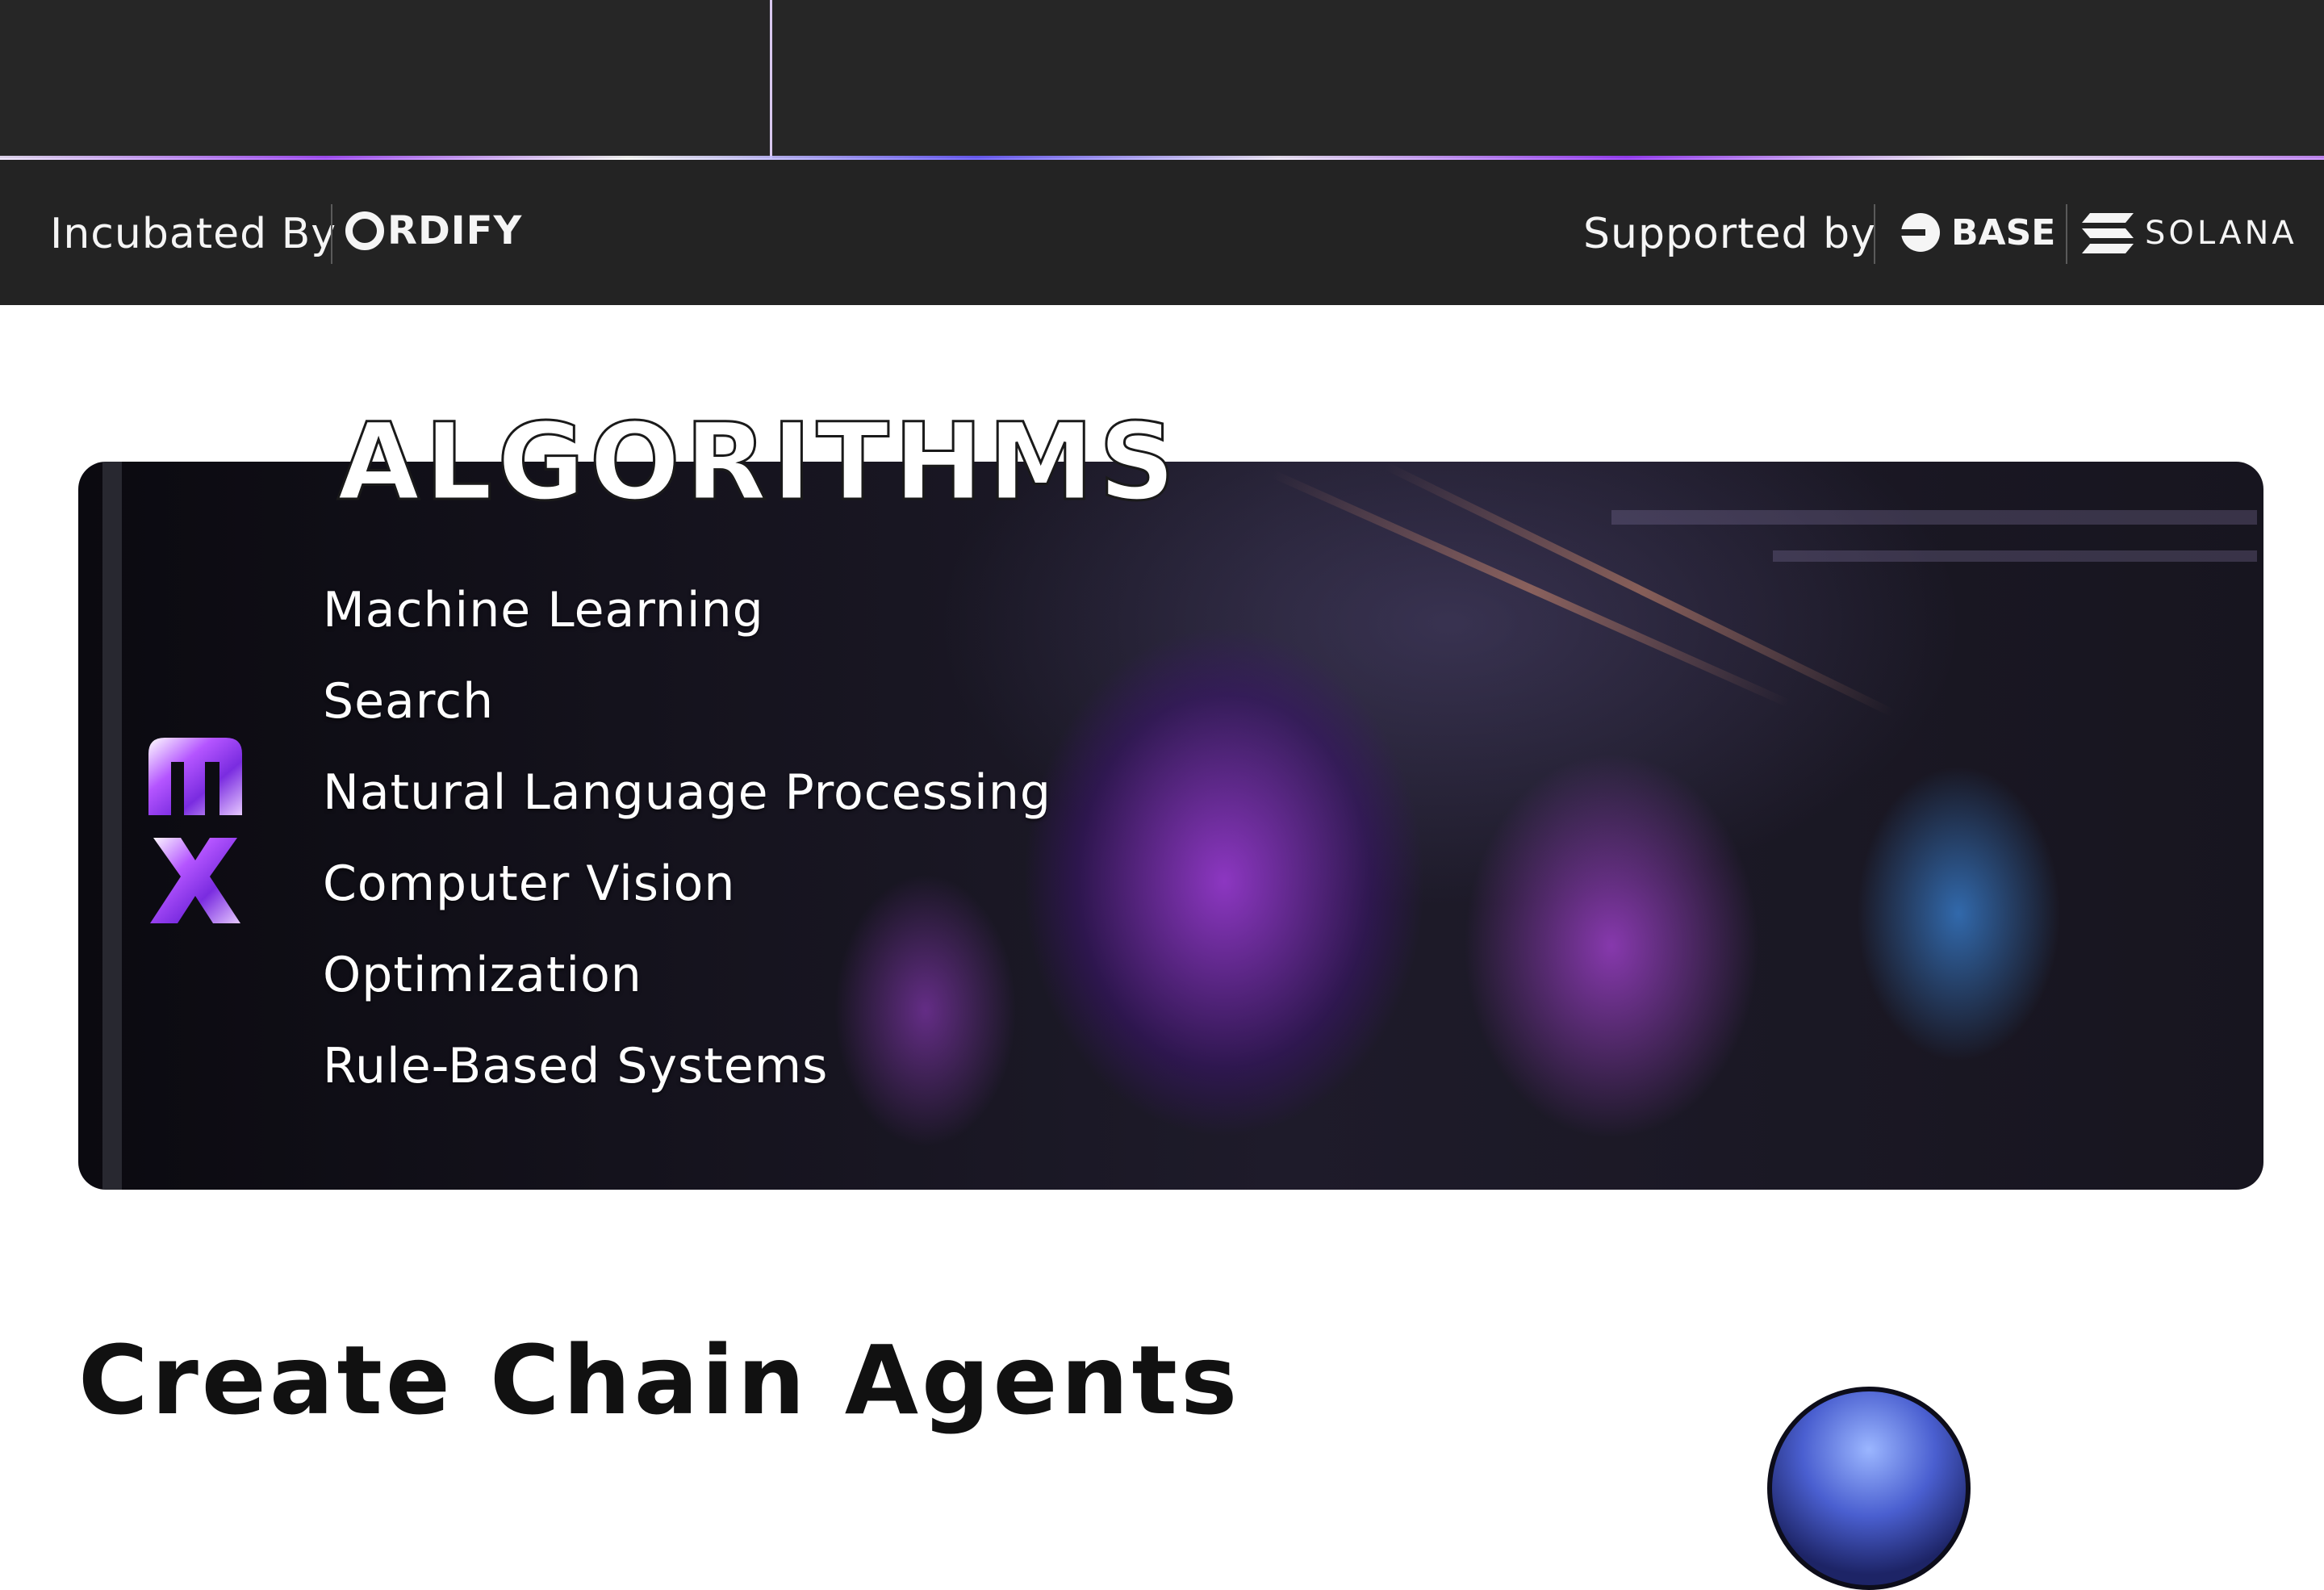 The height and width of the screenshot is (1590, 2324). I want to click on list-item: Computer Vision, so click(529, 884).